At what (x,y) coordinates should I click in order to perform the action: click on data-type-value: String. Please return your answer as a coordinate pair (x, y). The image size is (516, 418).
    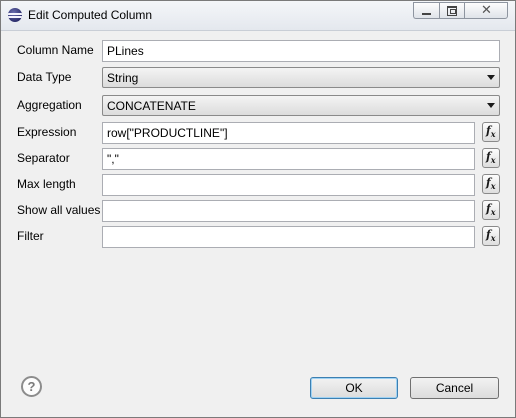
    Looking at the image, I should click on (123, 78).